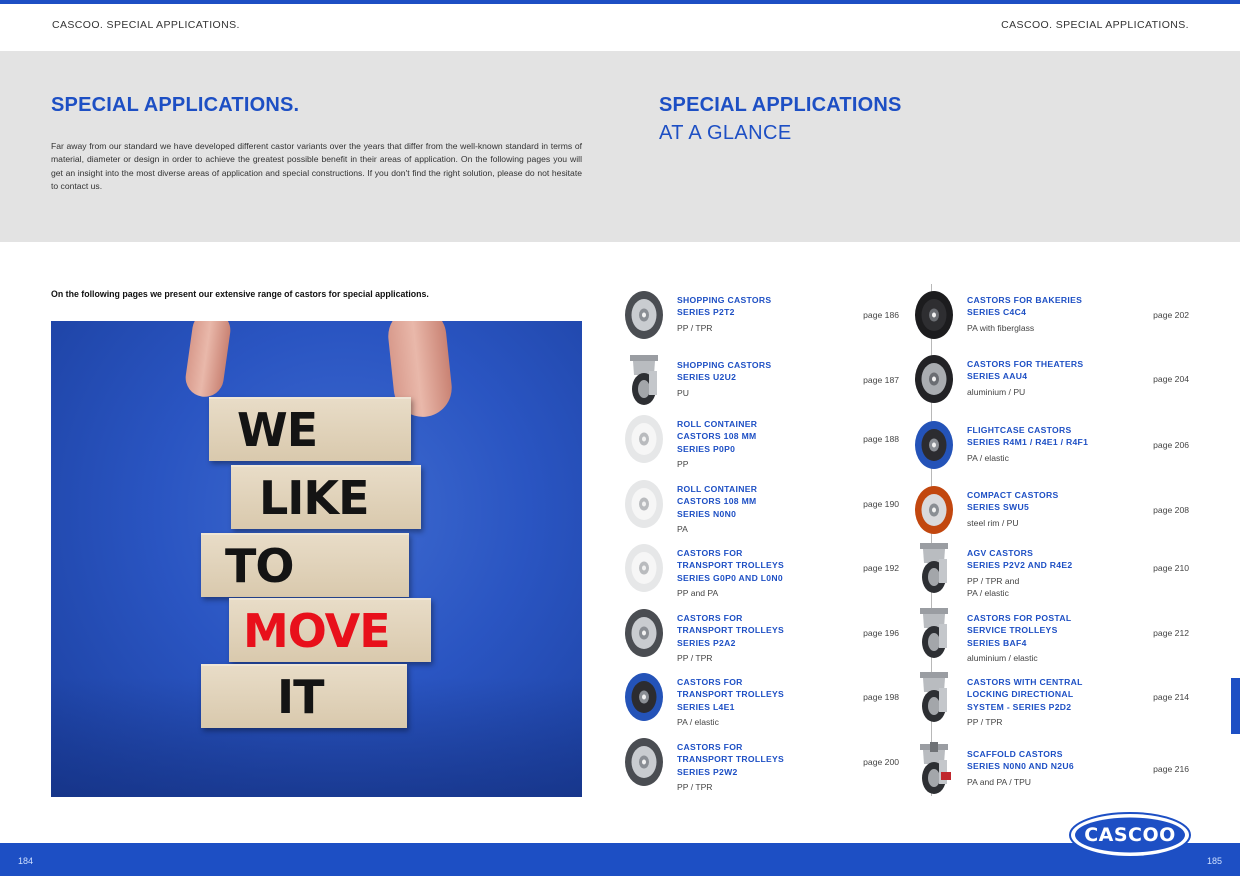 This screenshot has height=876, width=1240. Describe the element at coordinates (993, 522) in the screenshot. I see `product-material-line: steel rim / PU` at that location.